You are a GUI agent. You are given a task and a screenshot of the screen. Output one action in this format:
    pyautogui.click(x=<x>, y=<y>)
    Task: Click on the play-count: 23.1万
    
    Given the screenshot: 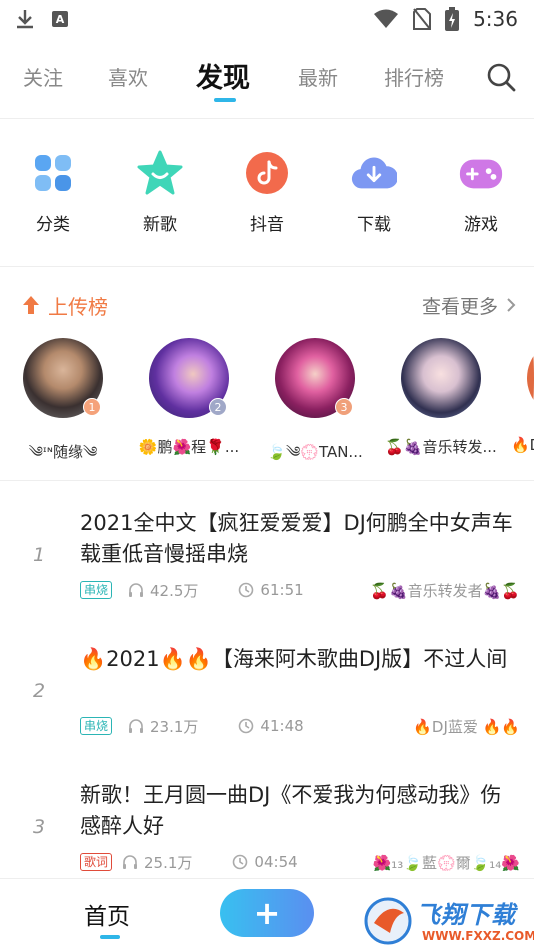 What is the action you would take?
    pyautogui.click(x=163, y=726)
    